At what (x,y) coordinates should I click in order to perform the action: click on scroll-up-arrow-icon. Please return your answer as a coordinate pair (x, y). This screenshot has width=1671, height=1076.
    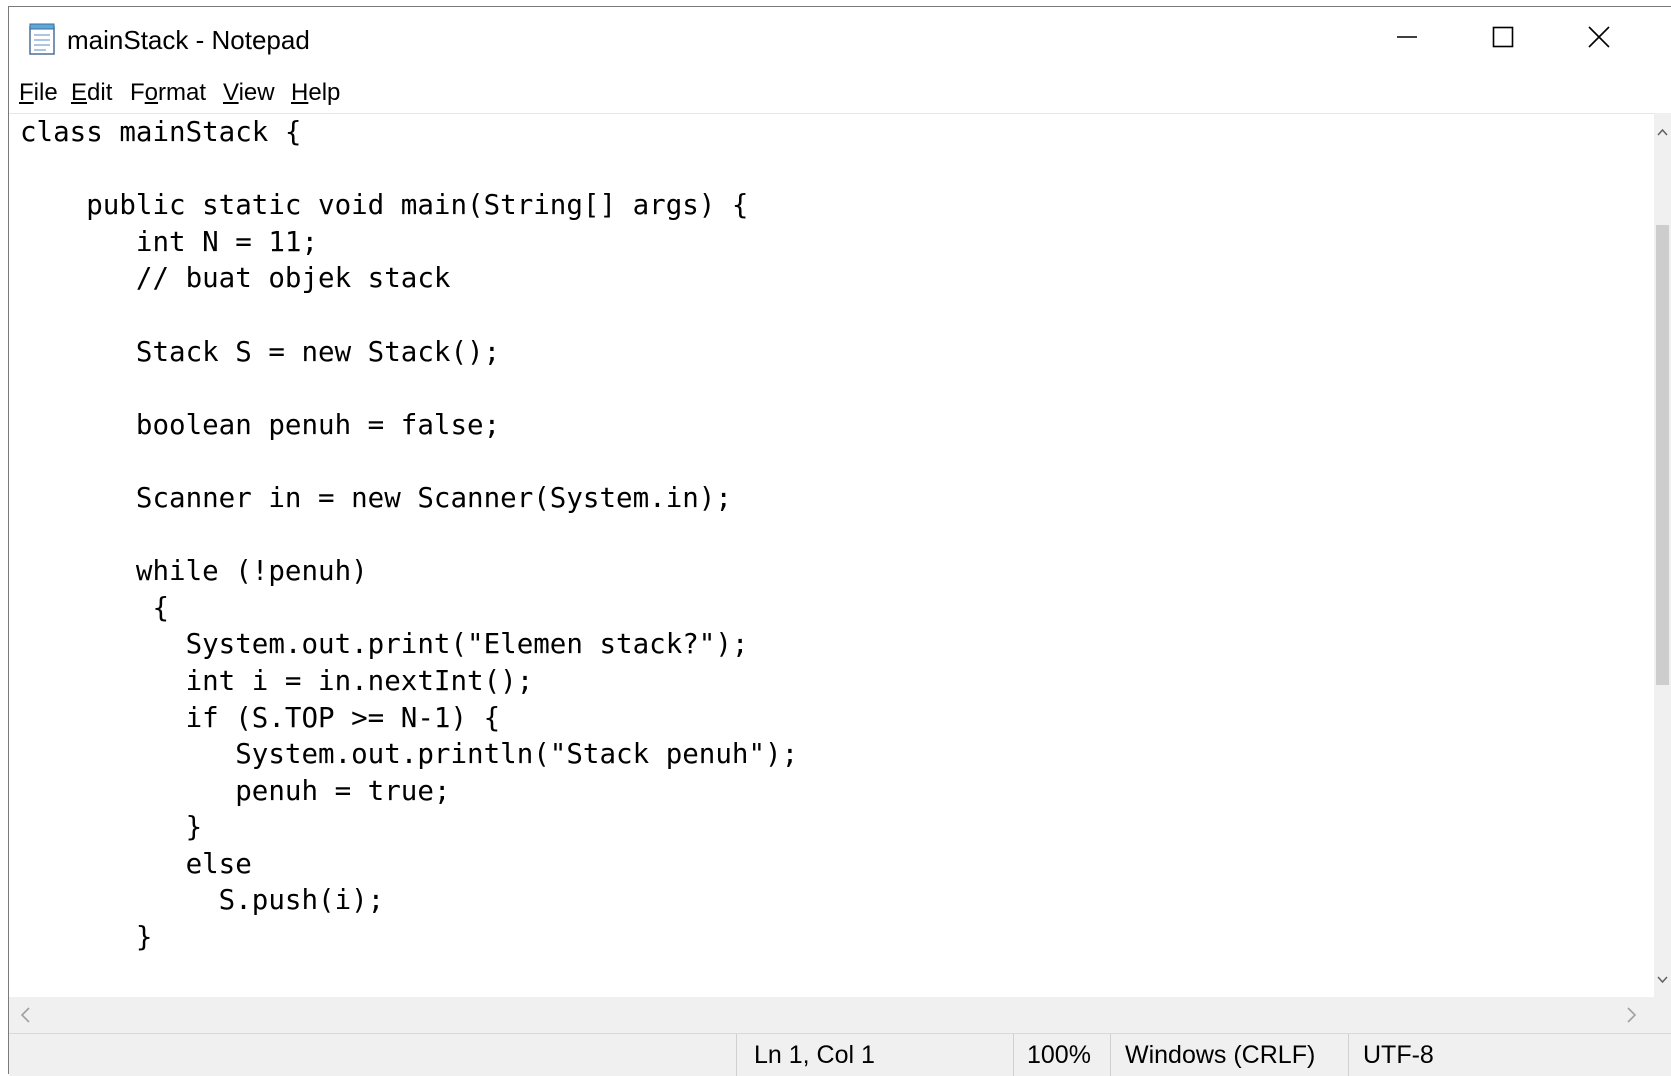
    Looking at the image, I should click on (1662, 132).